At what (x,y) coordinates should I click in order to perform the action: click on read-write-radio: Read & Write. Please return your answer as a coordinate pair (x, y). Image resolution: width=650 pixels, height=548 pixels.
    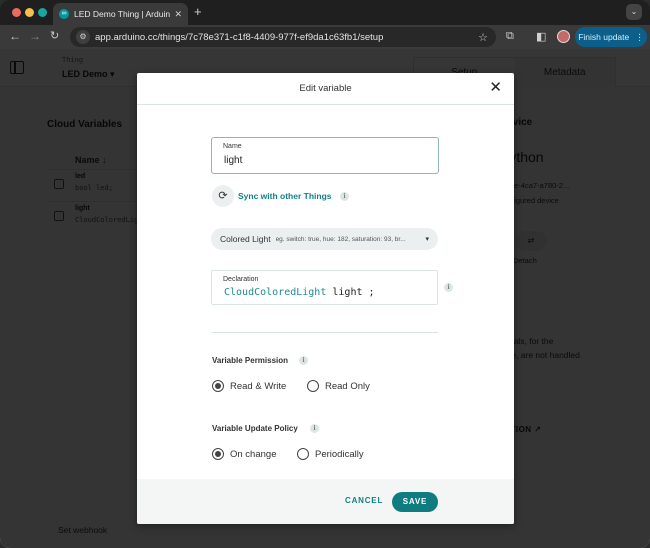
    Looking at the image, I should click on (249, 386).